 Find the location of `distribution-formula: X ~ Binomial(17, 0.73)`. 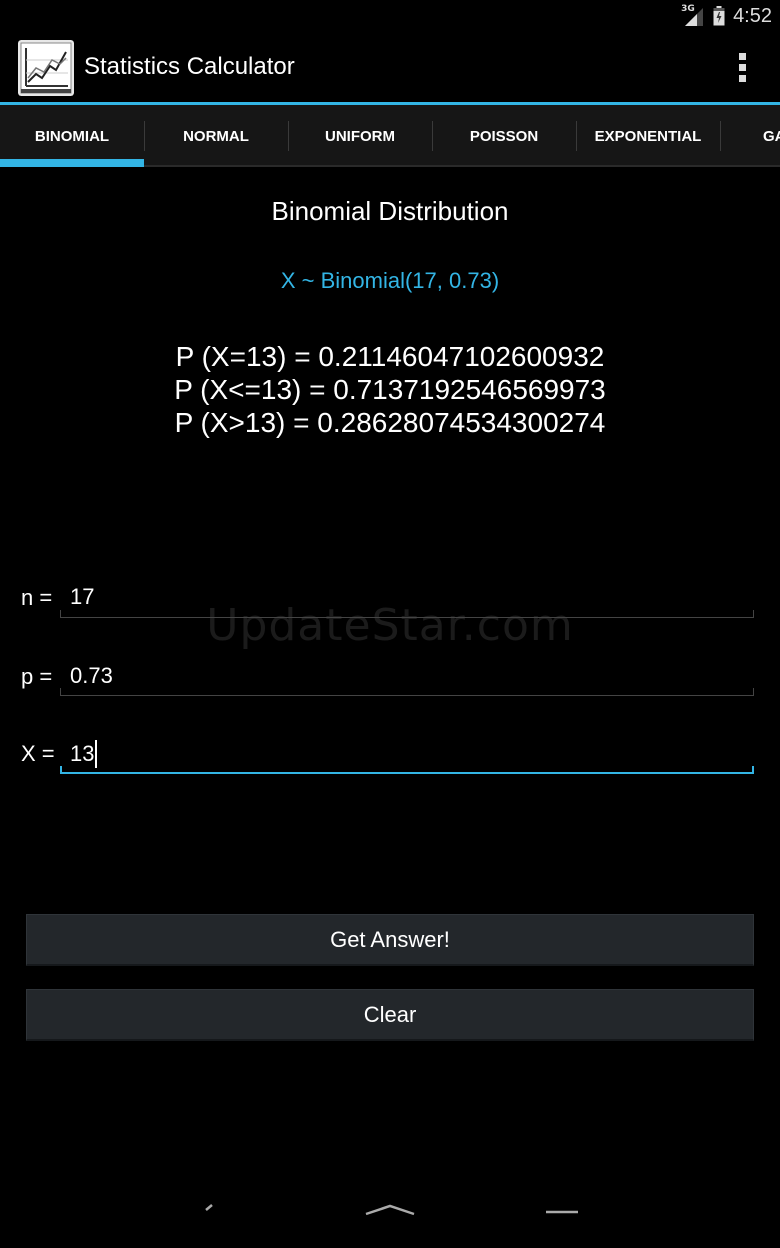

distribution-formula: X ~ Binomial(17, 0.73) is located at coordinates (390, 280).